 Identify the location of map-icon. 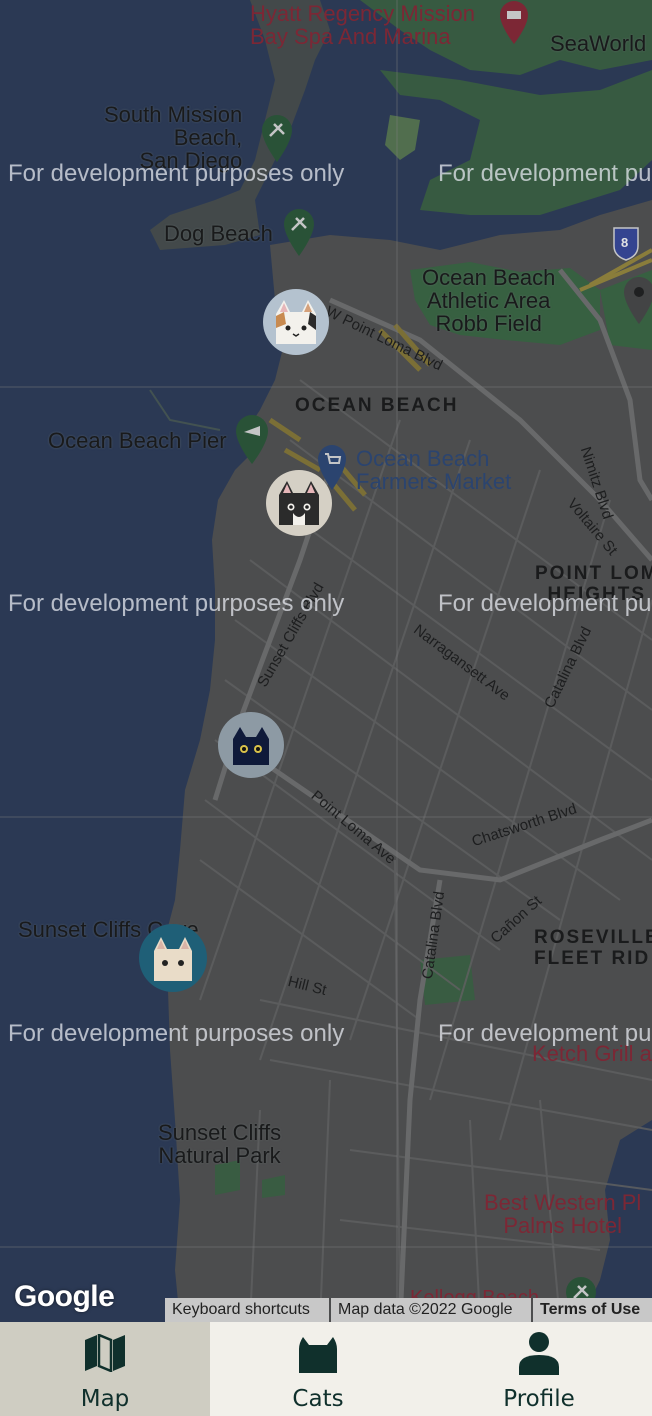
(105, 1353).